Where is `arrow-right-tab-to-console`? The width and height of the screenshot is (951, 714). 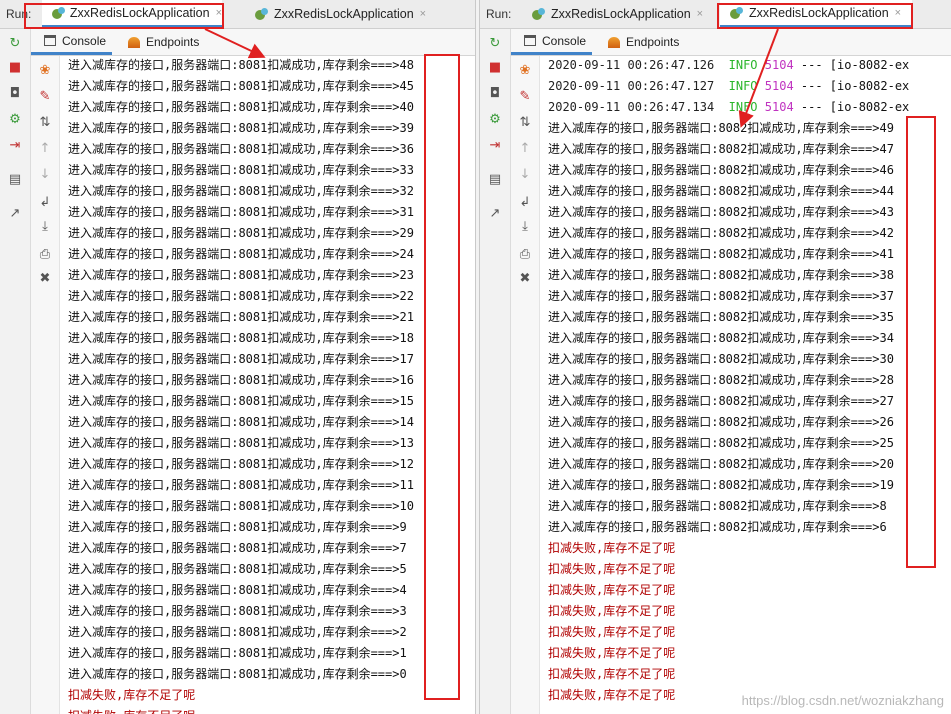
arrow-right-tab-to-console is located at coordinates (758, 78).